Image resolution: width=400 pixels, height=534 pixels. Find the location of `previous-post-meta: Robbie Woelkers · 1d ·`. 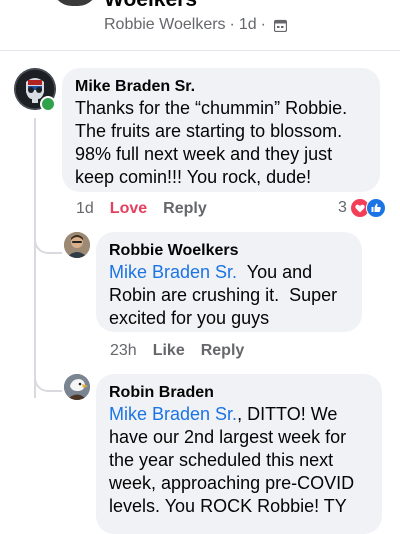

previous-post-meta: Robbie Woelkers · 1d · is located at coordinates (195, 25).